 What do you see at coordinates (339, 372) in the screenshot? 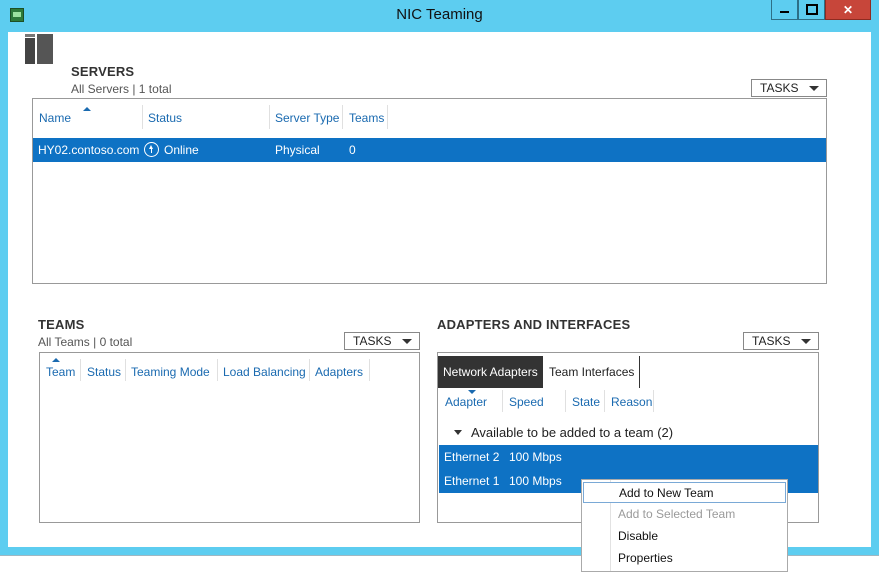
I see `column-header-adapters: Adapters` at bounding box center [339, 372].